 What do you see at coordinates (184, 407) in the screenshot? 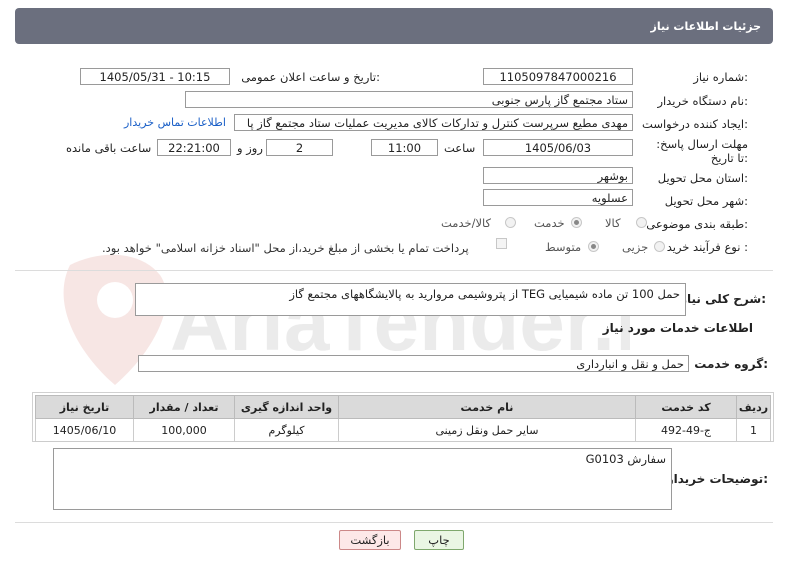
I see `col-quantity: تعداد / مقدار` at bounding box center [184, 407].